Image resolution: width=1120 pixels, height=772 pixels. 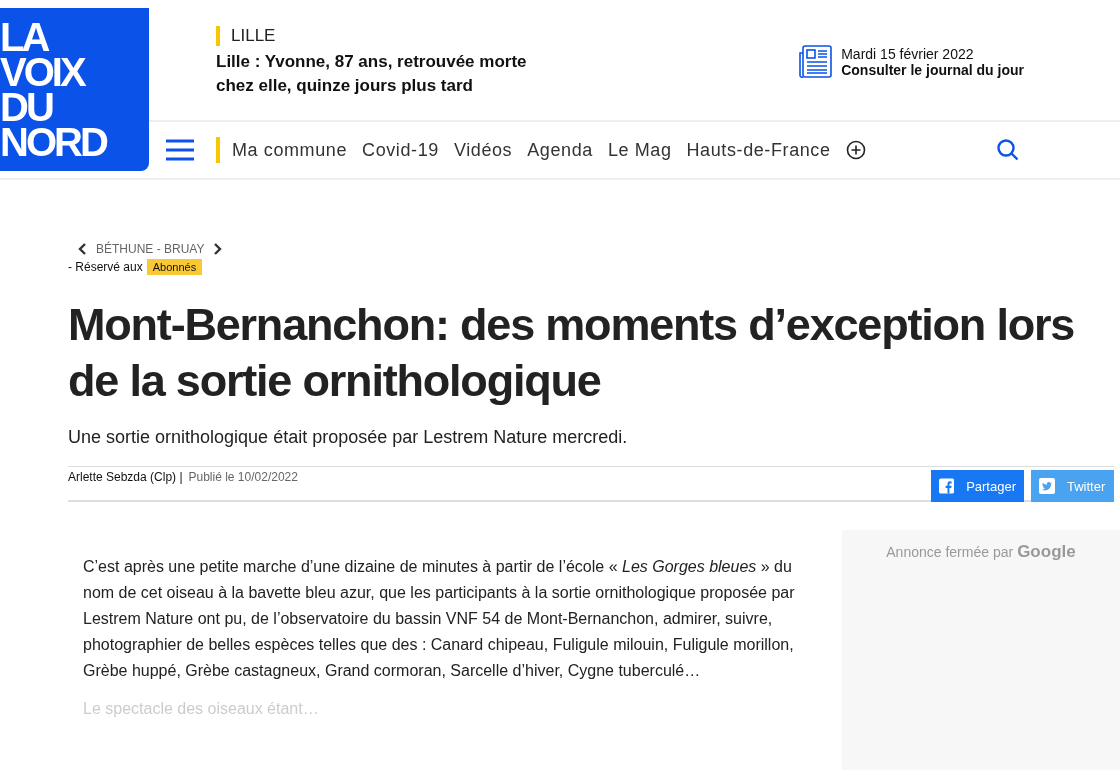 What do you see at coordinates (386, 36) in the screenshot?
I see `story-section: LILLE` at bounding box center [386, 36].